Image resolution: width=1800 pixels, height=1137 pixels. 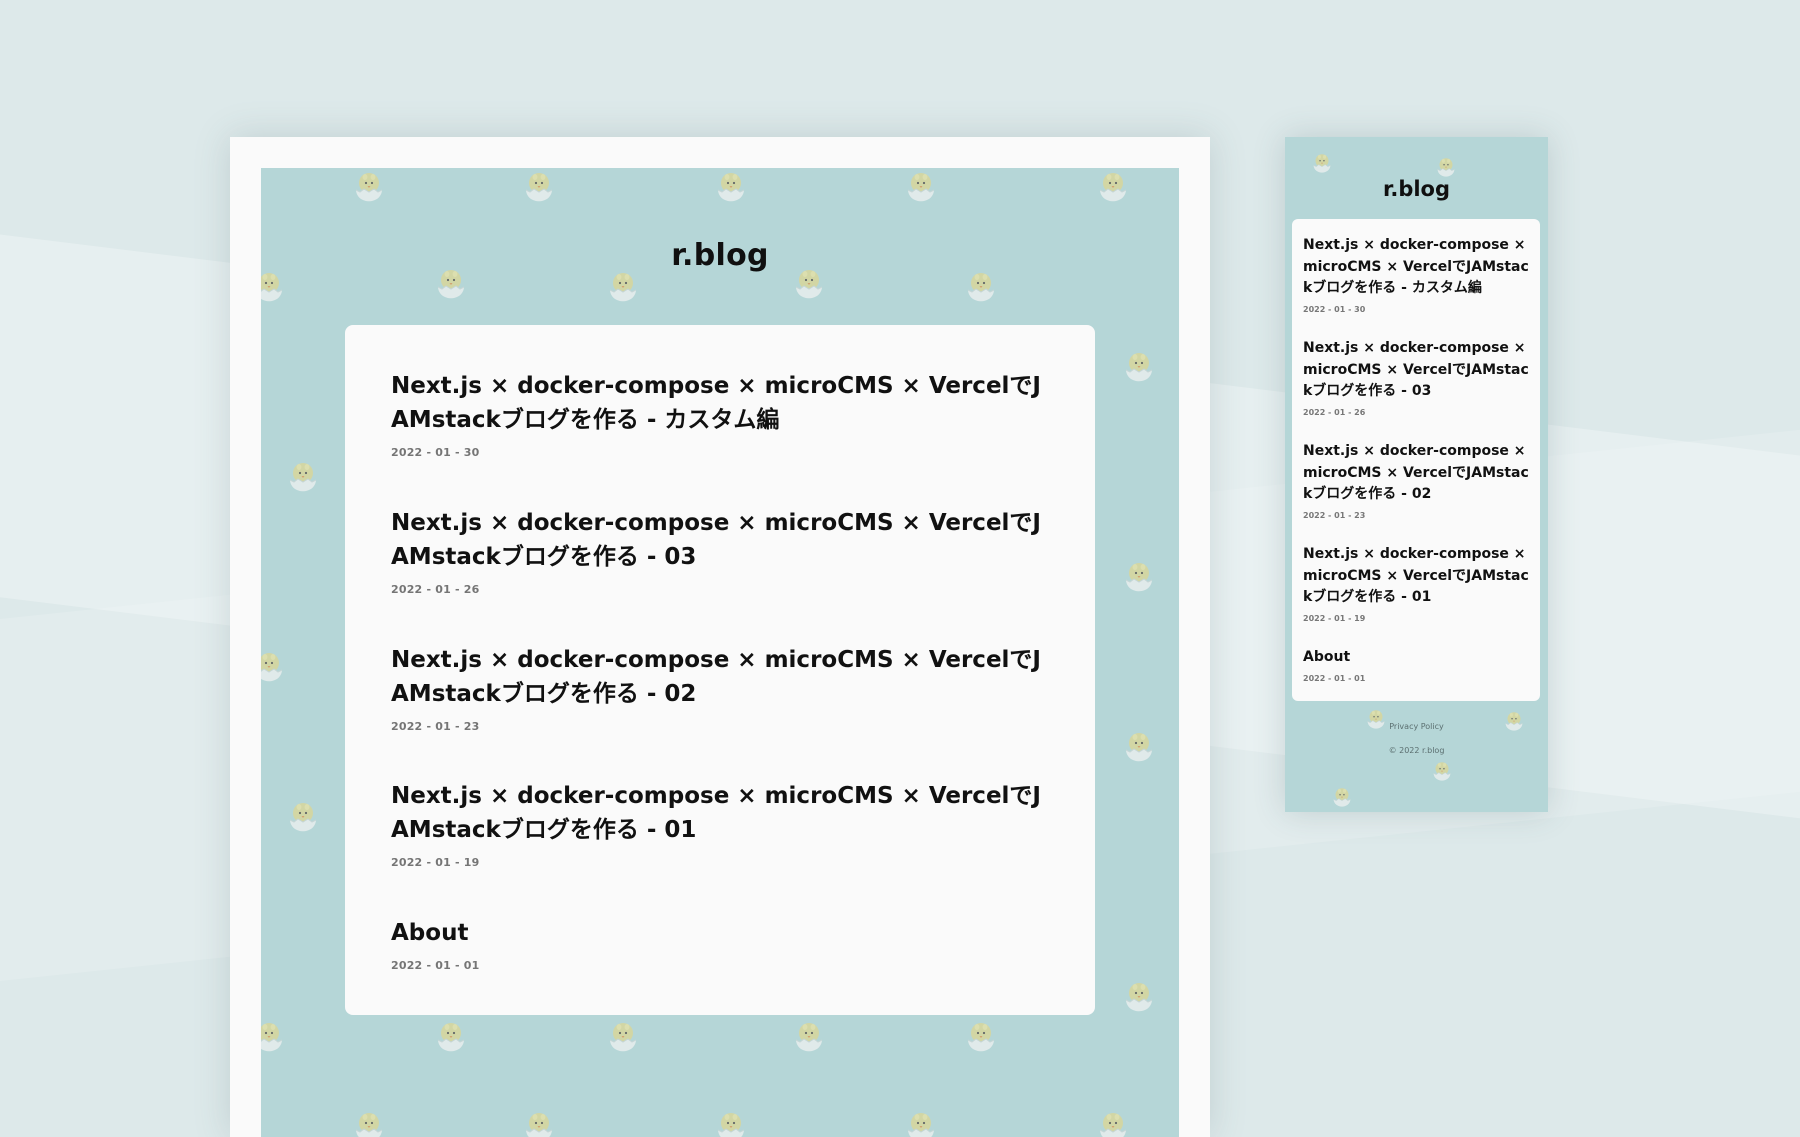 What do you see at coordinates (1416, 750) in the screenshot?
I see `copyright-text: © 2022 r.blog` at bounding box center [1416, 750].